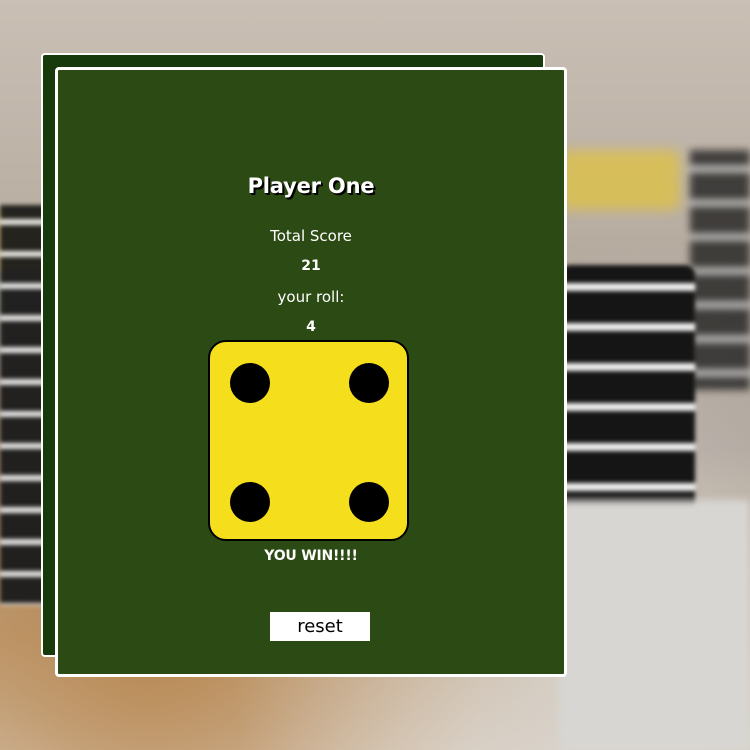  I want to click on background-blur-yellow-right, so click(620, 180).